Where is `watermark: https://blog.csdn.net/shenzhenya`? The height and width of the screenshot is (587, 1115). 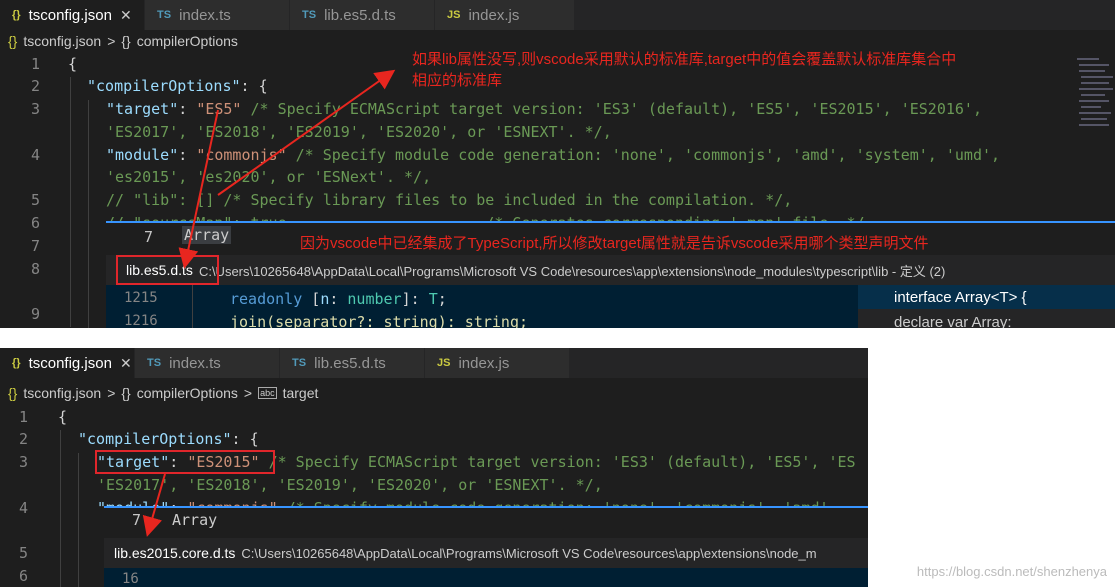 watermark: https://blog.csdn.net/shenzhenya is located at coordinates (1011, 571).